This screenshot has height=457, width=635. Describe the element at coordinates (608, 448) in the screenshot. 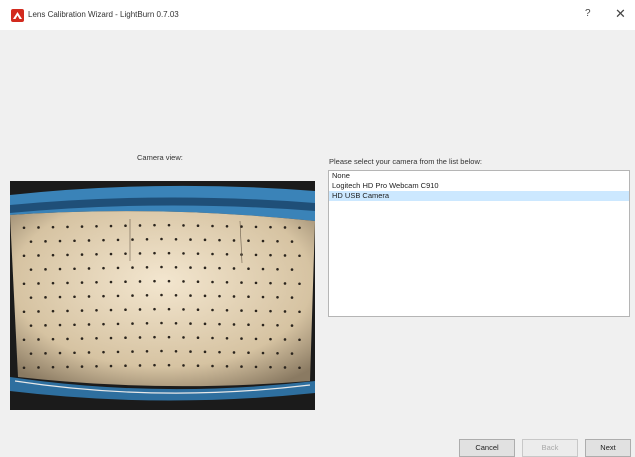

I see `next-button: Next` at that location.